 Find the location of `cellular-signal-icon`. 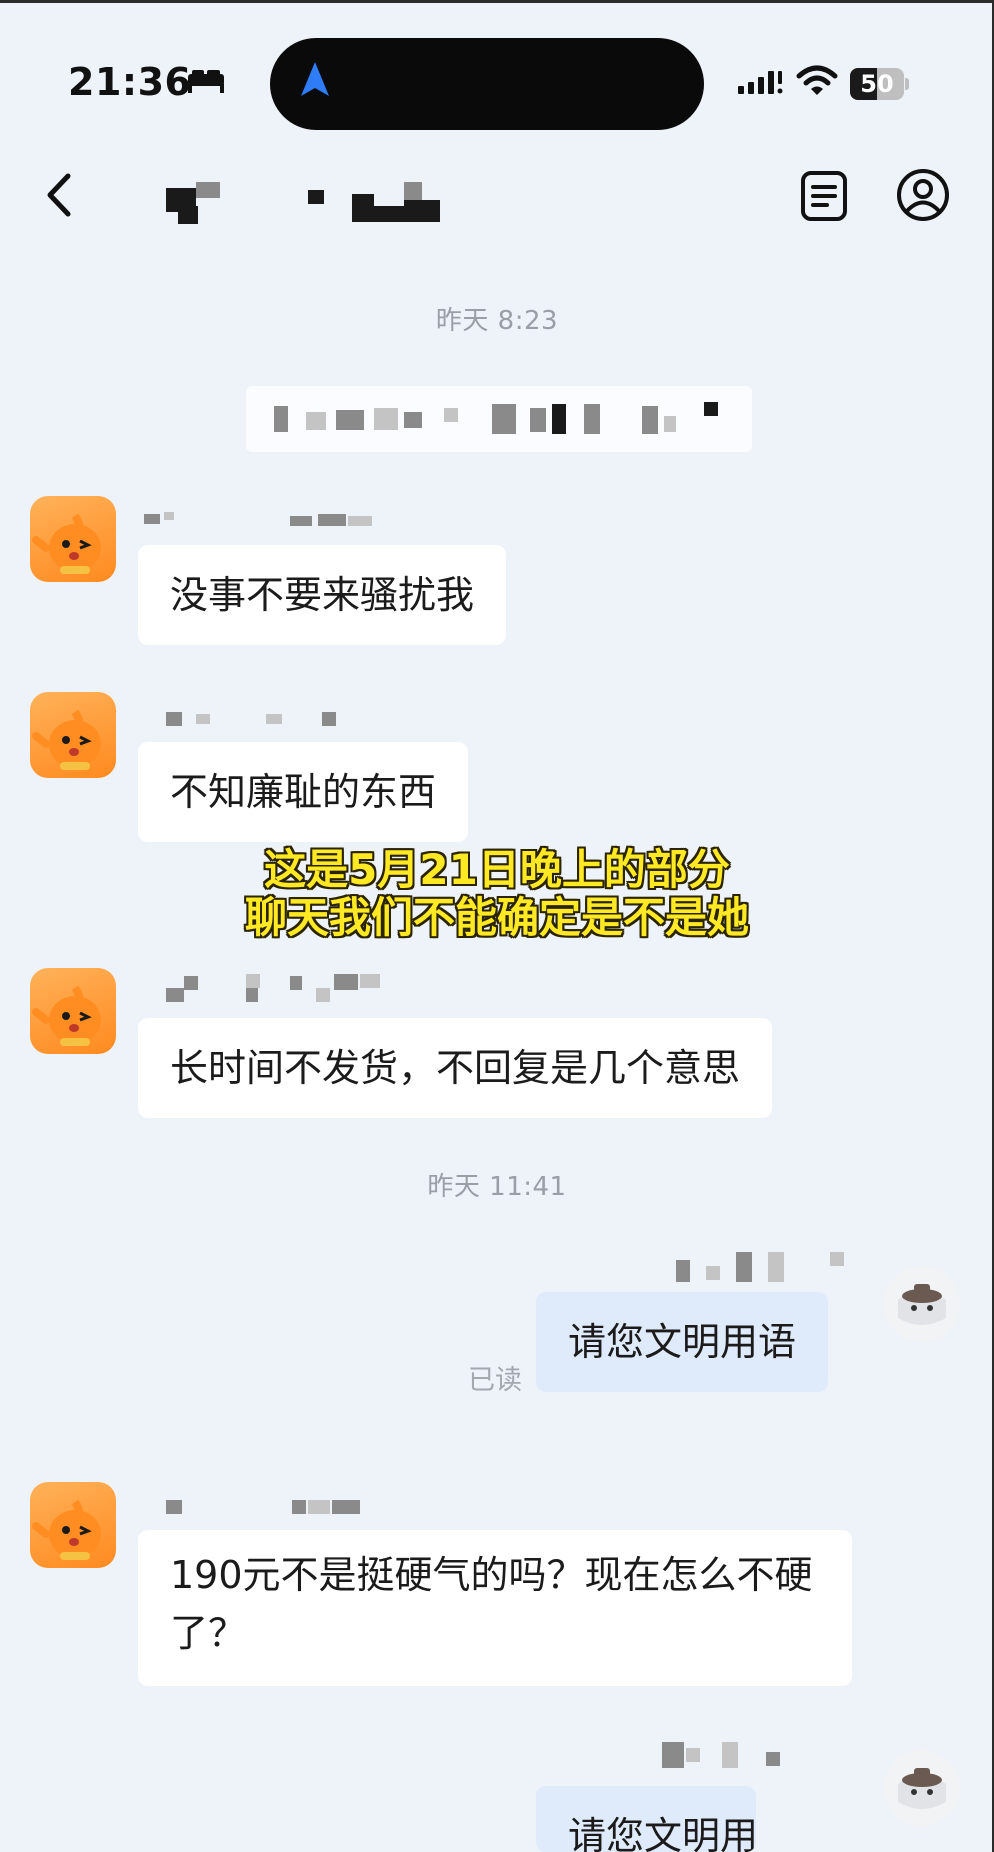

cellular-signal-icon is located at coordinates (760, 82).